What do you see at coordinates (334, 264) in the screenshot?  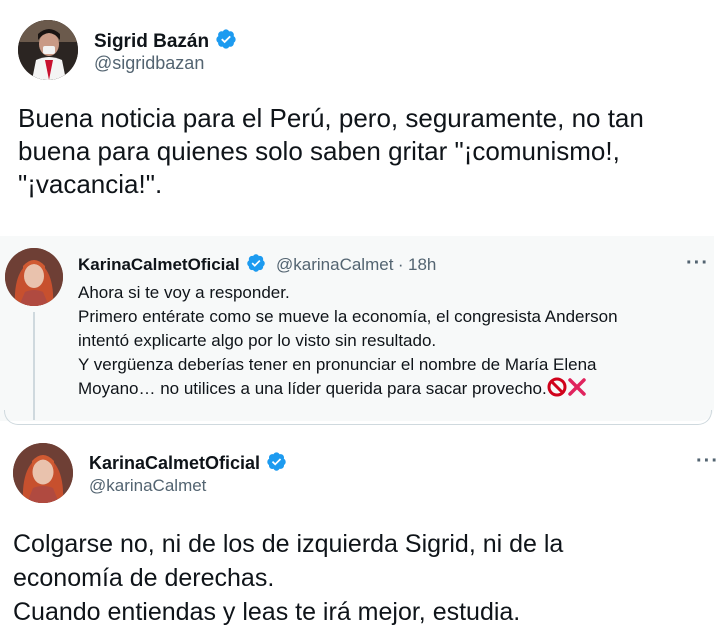 I see `quoted-handle: @karinaCalmet` at bounding box center [334, 264].